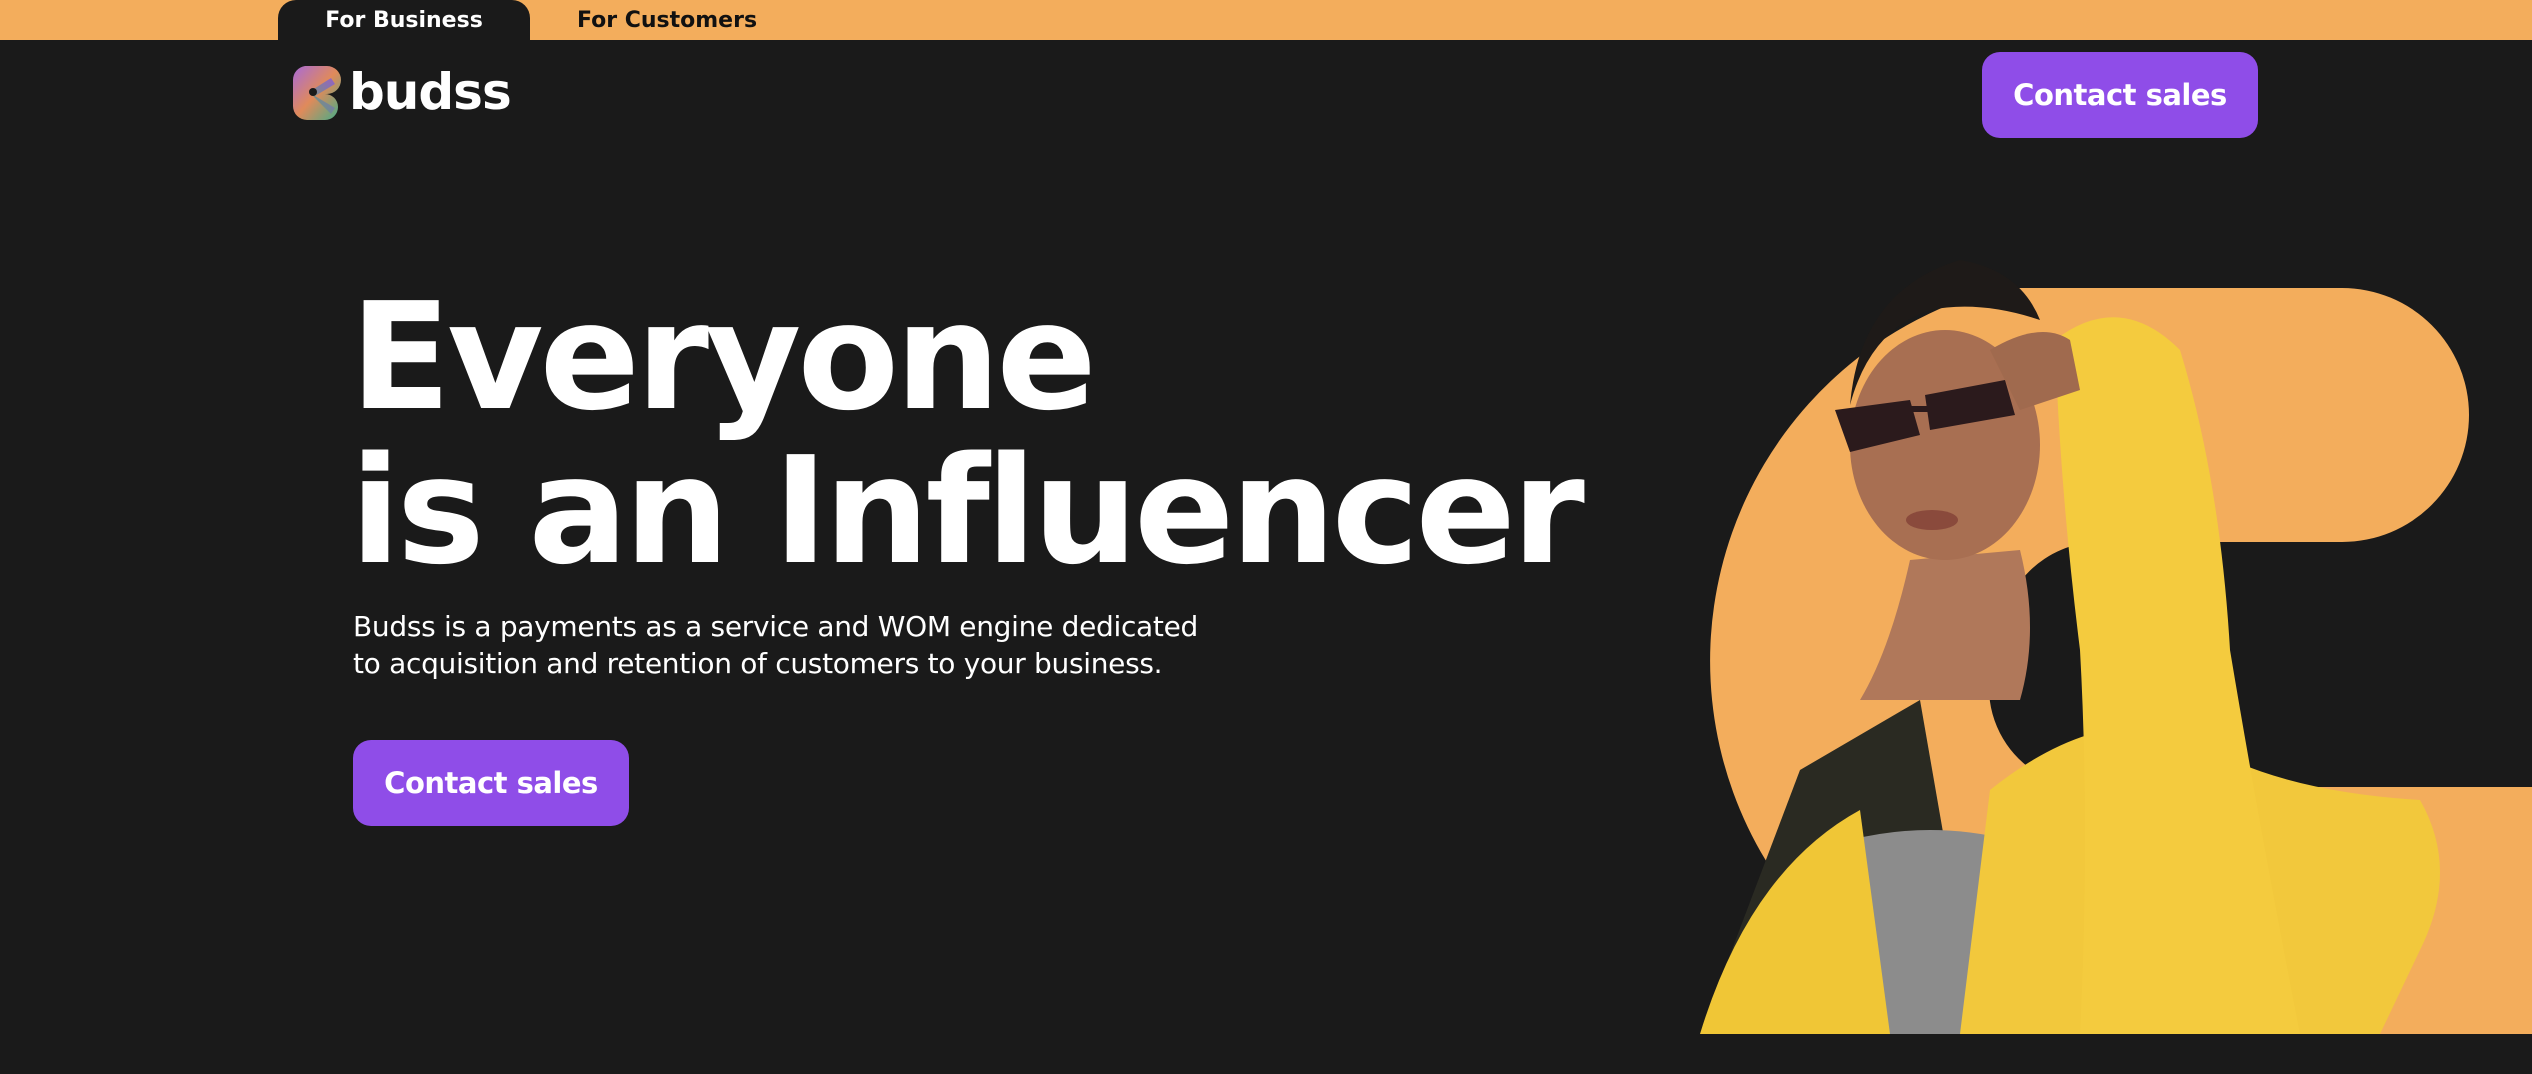  Describe the element at coordinates (430, 92) in the screenshot. I see `logo-wordmark: budss` at that location.